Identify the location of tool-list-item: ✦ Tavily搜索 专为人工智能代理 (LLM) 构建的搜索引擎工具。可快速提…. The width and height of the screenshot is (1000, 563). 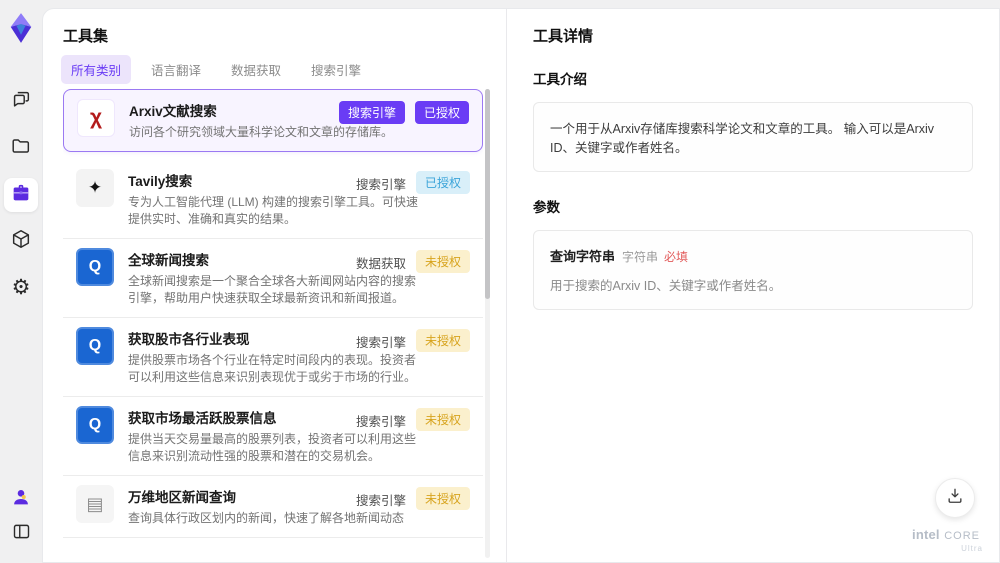
(273, 199).